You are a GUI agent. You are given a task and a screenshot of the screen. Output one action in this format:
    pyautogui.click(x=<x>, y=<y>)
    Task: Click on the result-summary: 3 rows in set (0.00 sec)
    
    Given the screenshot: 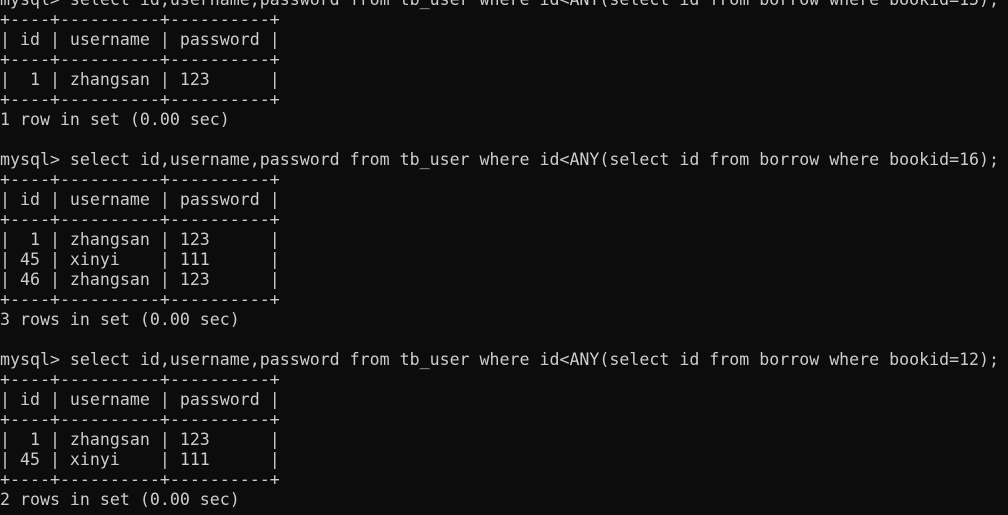 What is the action you would take?
    pyautogui.click(x=120, y=319)
    